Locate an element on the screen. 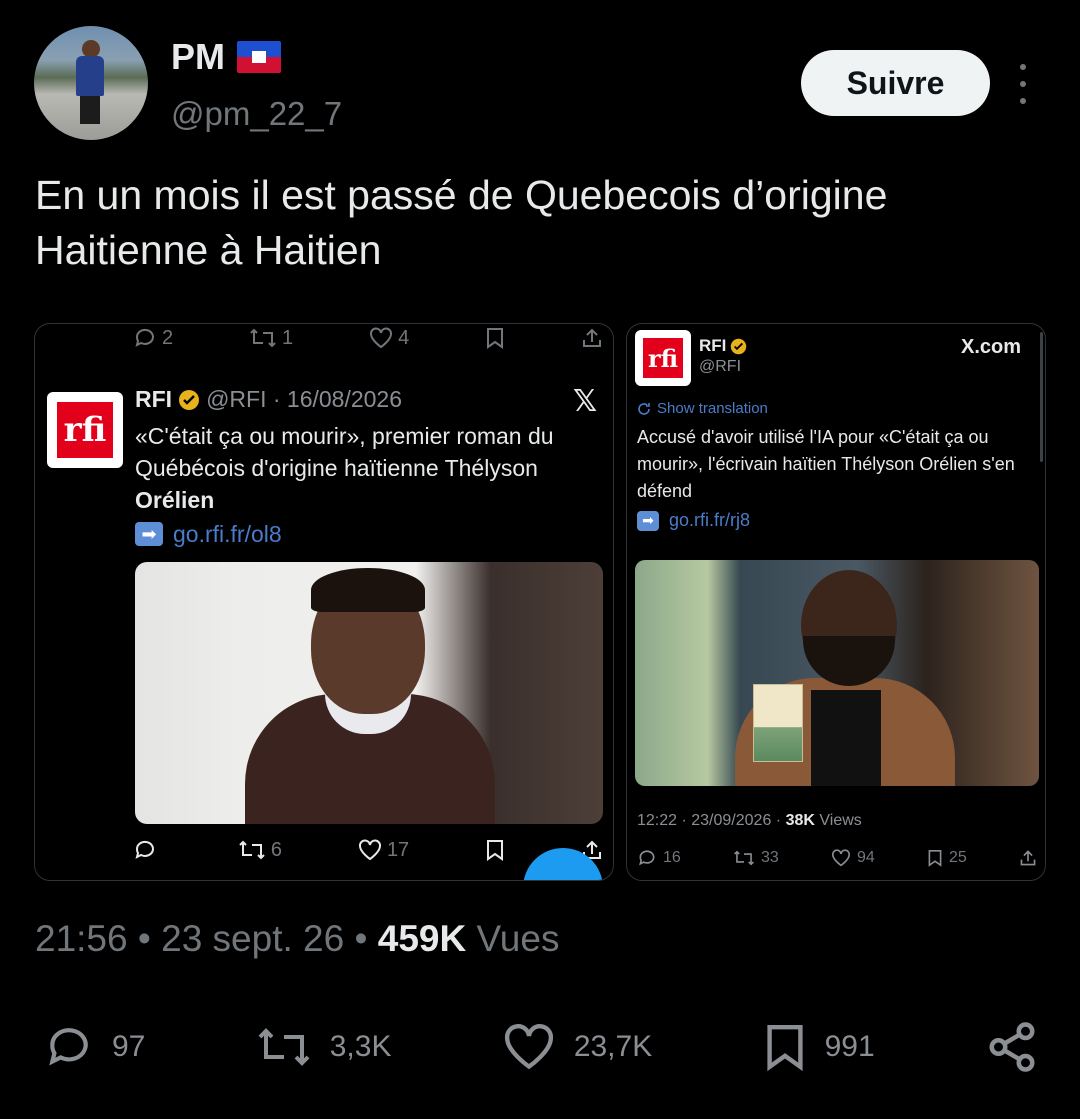  share-button is located at coordinates (1012, 1047).